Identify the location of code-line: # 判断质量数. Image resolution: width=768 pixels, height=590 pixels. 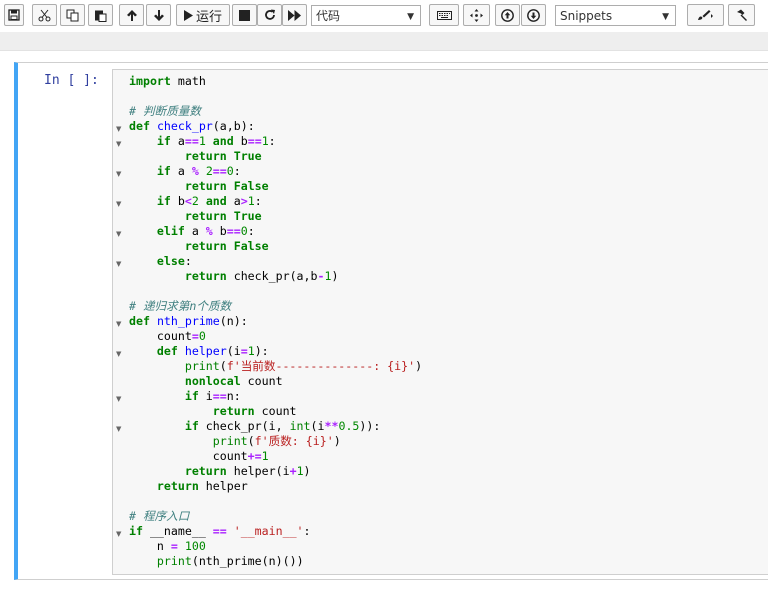
(165, 111).